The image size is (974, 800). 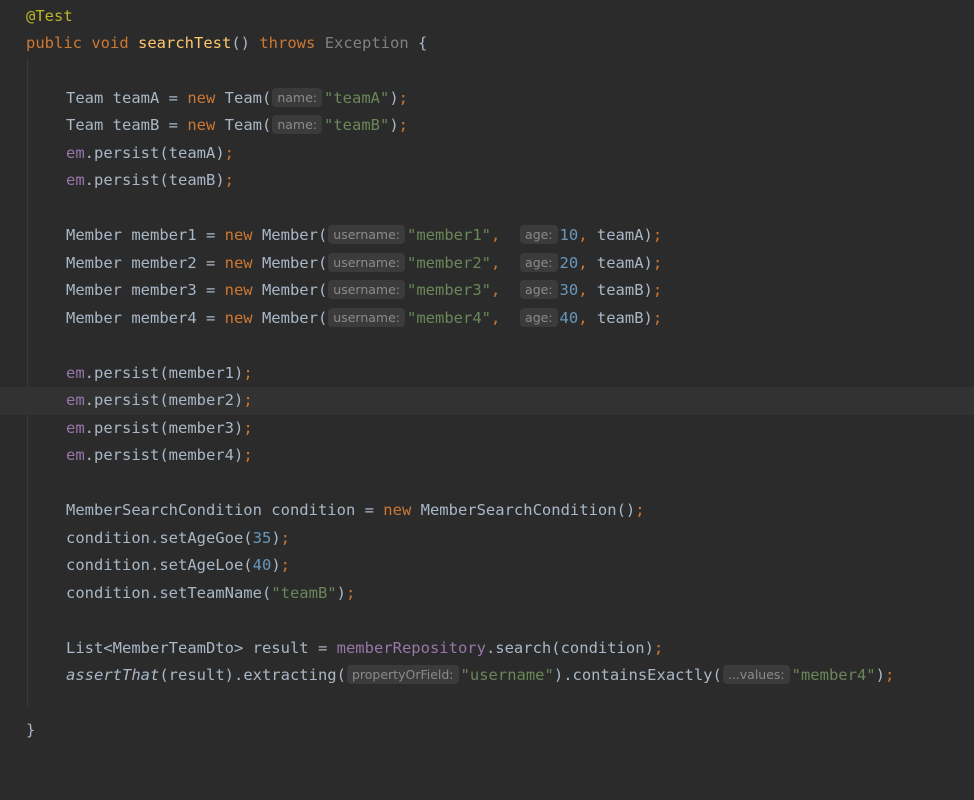 What do you see at coordinates (487, 456) in the screenshot?
I see `code-line: em.persist(member4);` at bounding box center [487, 456].